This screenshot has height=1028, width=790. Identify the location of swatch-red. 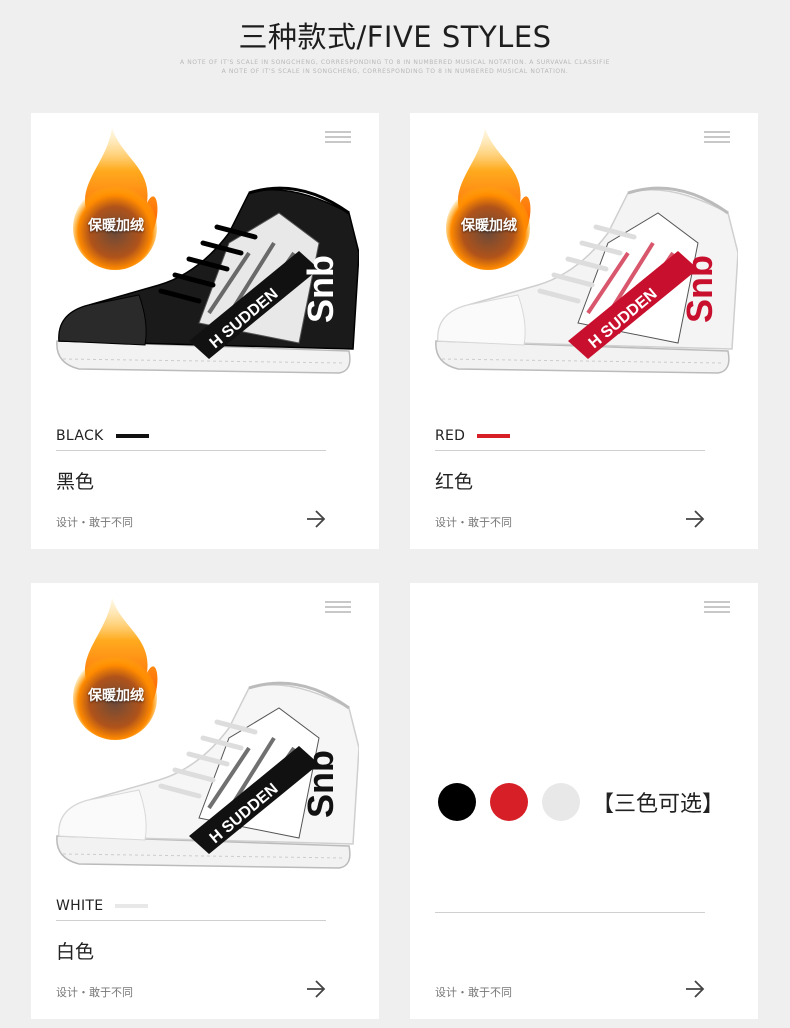
(509, 802).